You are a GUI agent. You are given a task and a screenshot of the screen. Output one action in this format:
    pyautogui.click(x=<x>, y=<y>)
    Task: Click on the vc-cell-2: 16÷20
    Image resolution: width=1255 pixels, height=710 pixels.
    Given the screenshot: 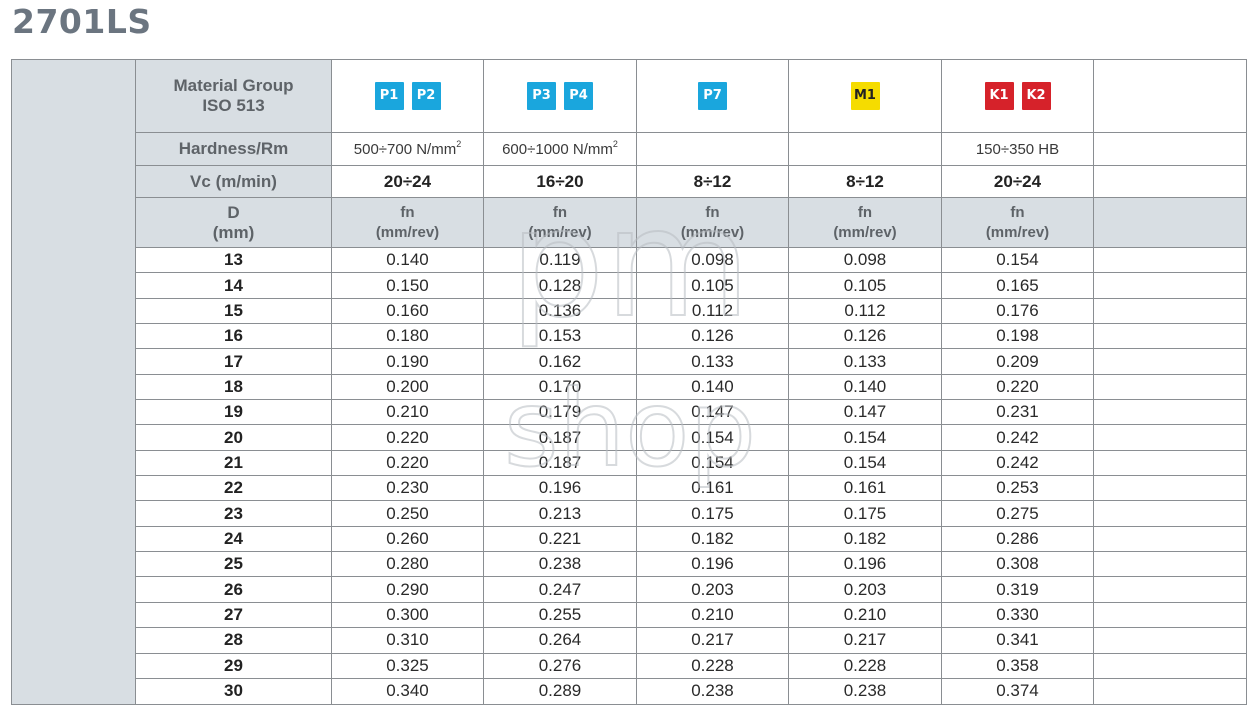 What is the action you would take?
    pyautogui.click(x=560, y=181)
    